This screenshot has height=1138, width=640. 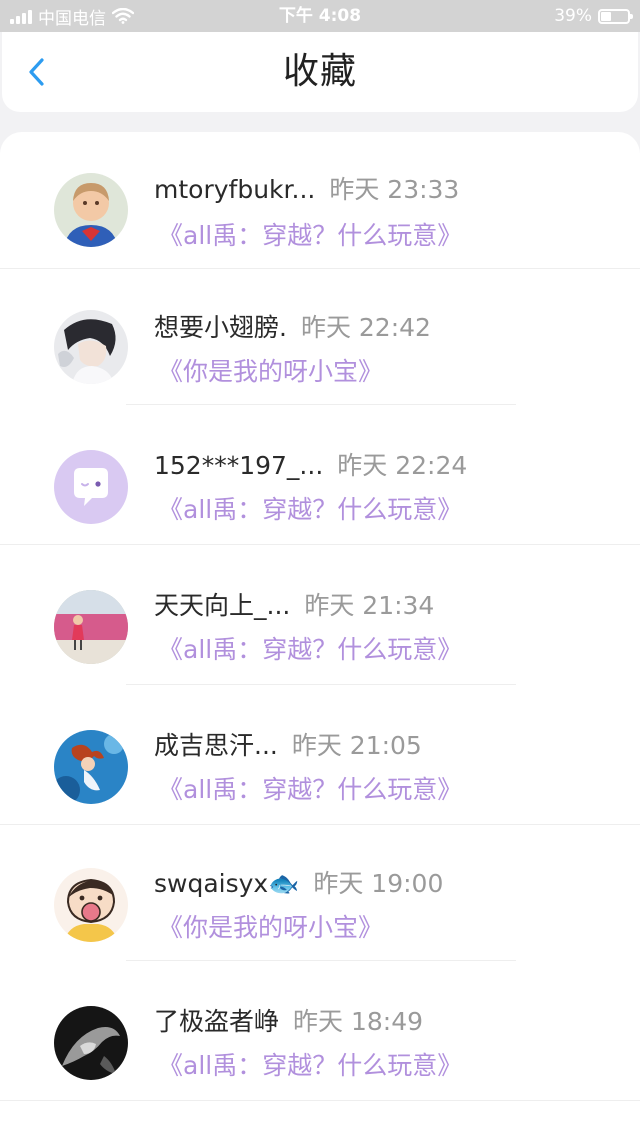 I want to click on username: 了极盗者峥 昨天 18:49, so click(x=288, y=1020).